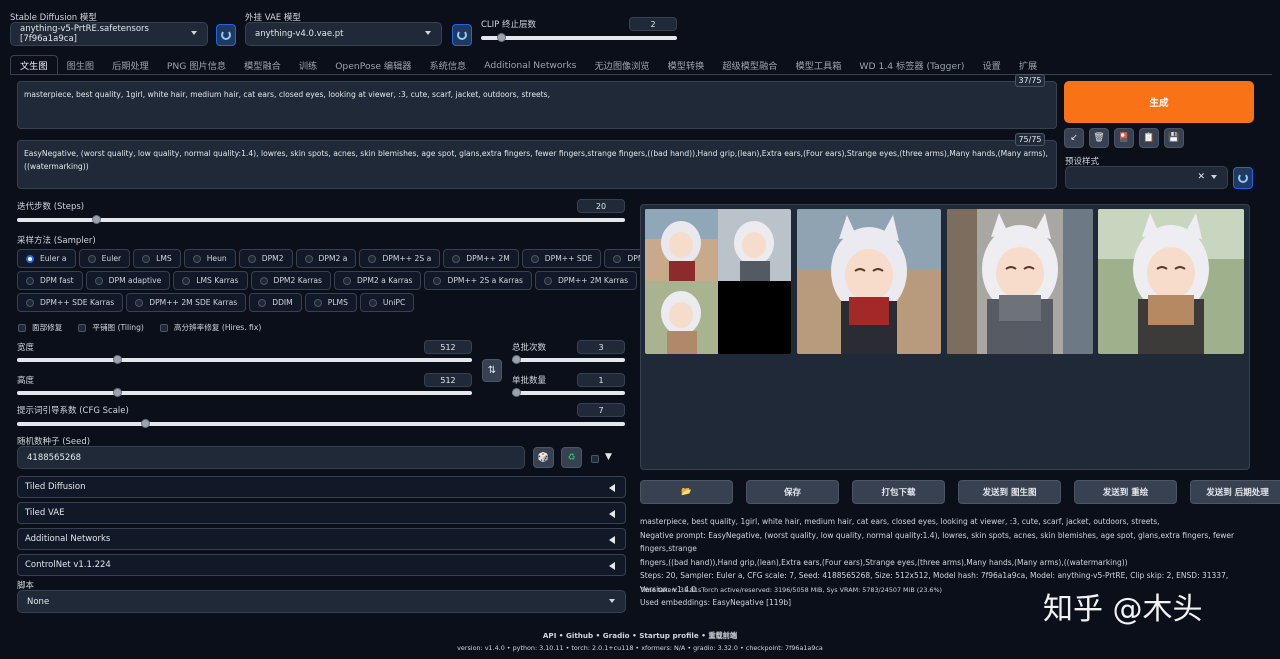 This screenshot has height=659, width=1280. Describe the element at coordinates (686, 65) in the screenshot. I see `tab-10: 模型转换` at that location.